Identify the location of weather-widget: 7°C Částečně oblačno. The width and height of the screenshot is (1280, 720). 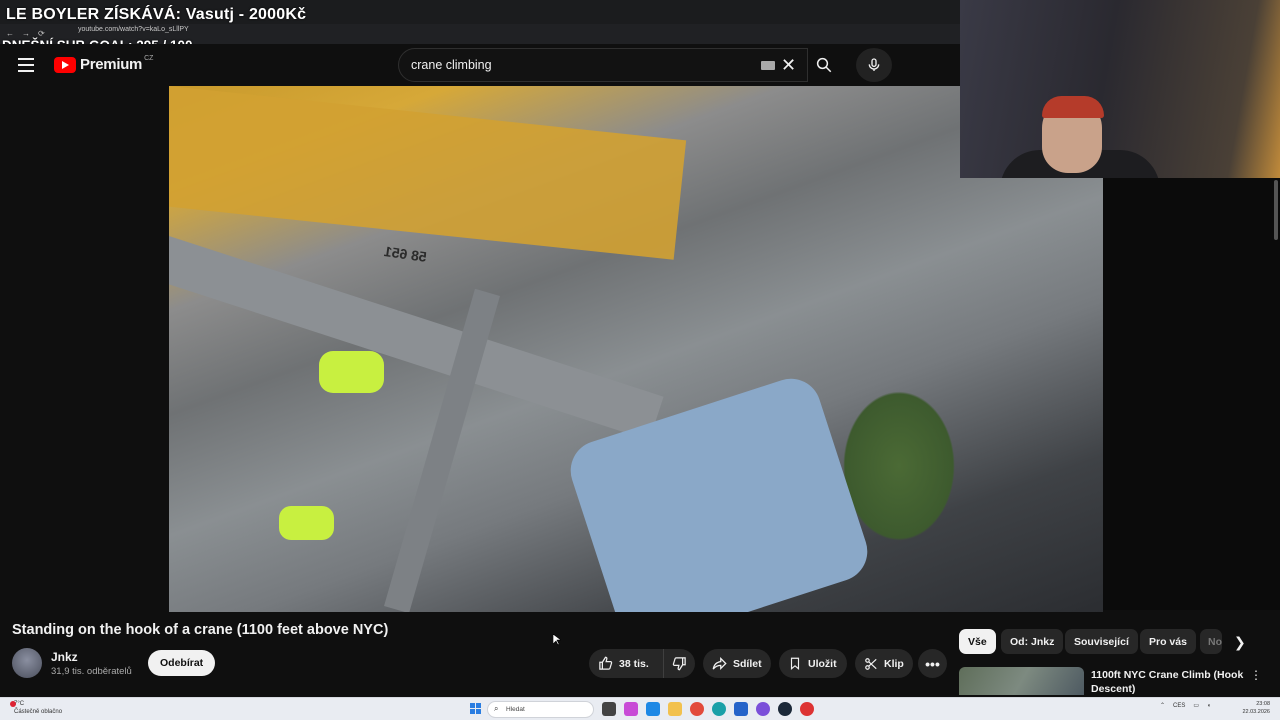
(36, 708).